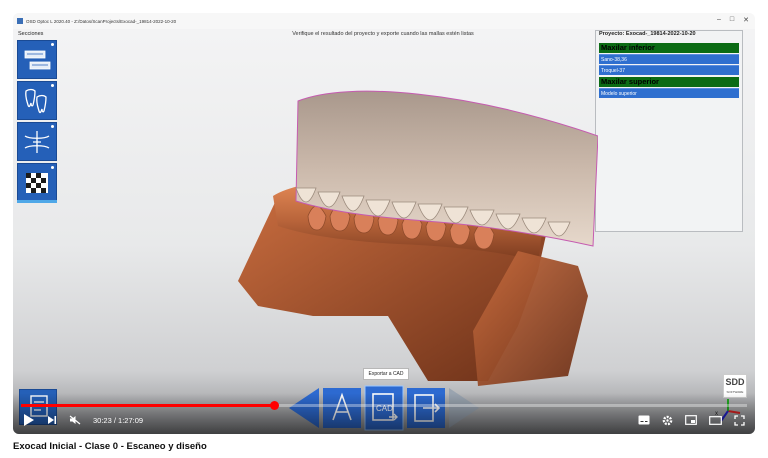 The height and width of the screenshot is (458, 768). Describe the element at coordinates (719, 20) in the screenshot. I see `minimize-button: –` at that location.